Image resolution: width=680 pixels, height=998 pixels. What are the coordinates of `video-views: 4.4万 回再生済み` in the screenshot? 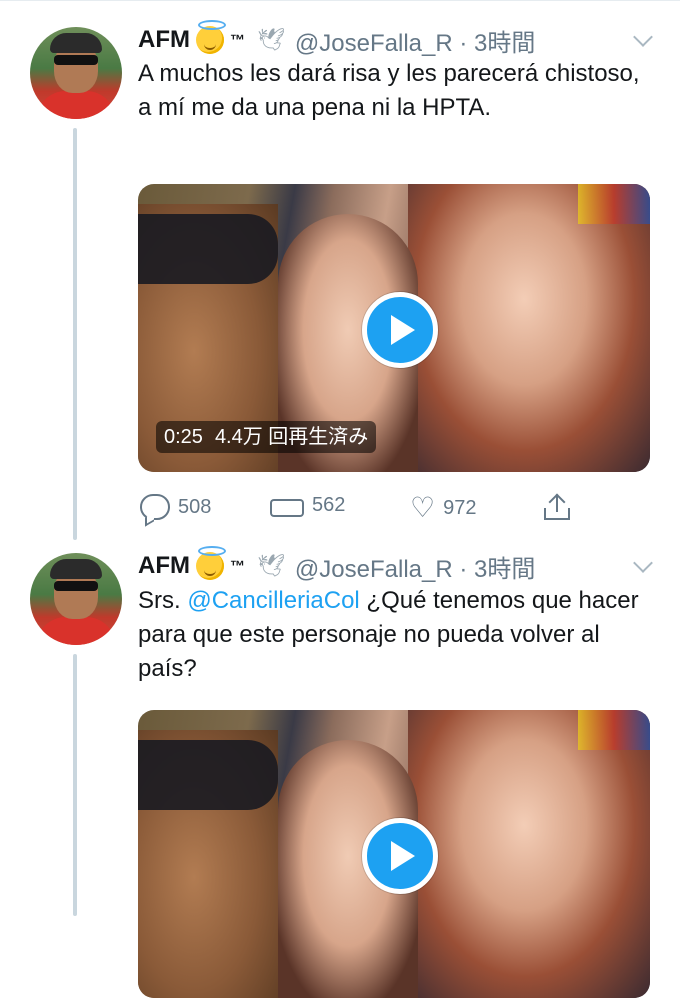 It's located at (291, 437).